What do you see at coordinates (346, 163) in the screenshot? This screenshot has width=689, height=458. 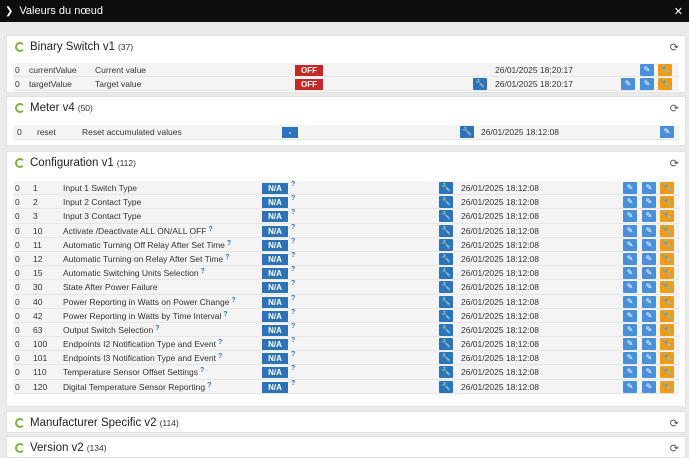 I see `panel-header: Configuration v1 (112) ⟳` at bounding box center [346, 163].